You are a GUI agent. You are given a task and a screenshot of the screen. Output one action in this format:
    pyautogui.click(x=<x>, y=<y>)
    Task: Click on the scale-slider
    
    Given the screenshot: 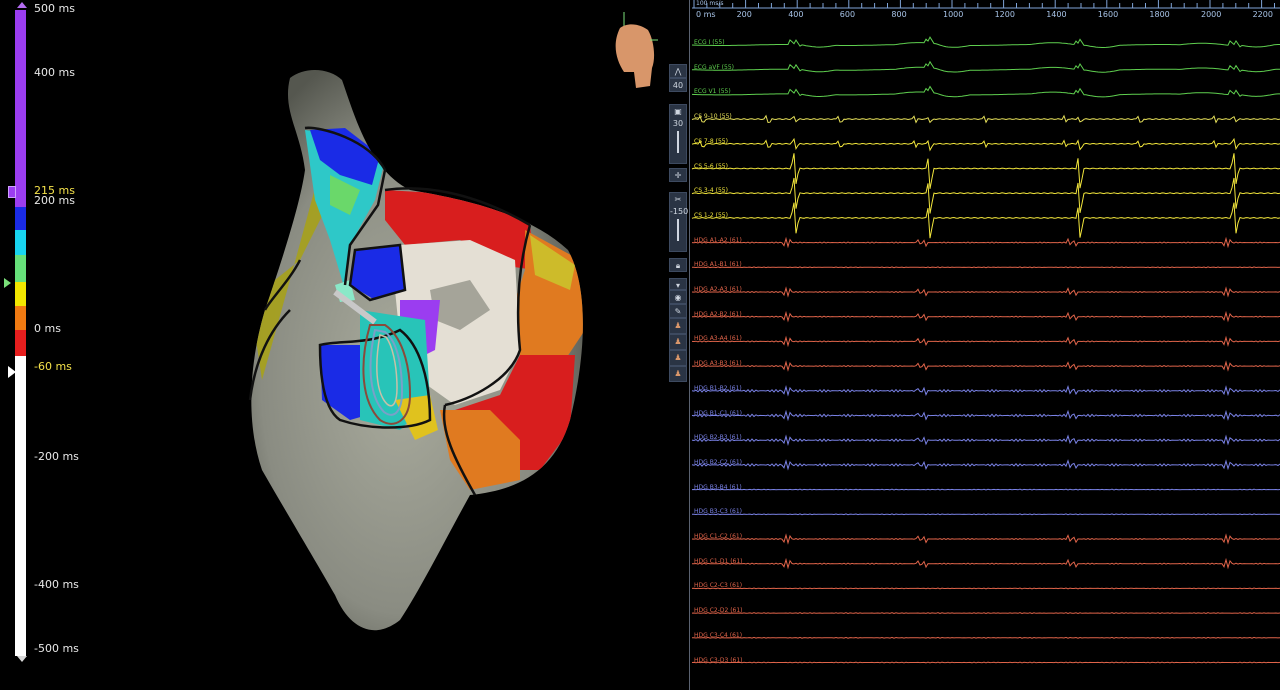 What is the action you would take?
    pyautogui.click(x=678, y=142)
    